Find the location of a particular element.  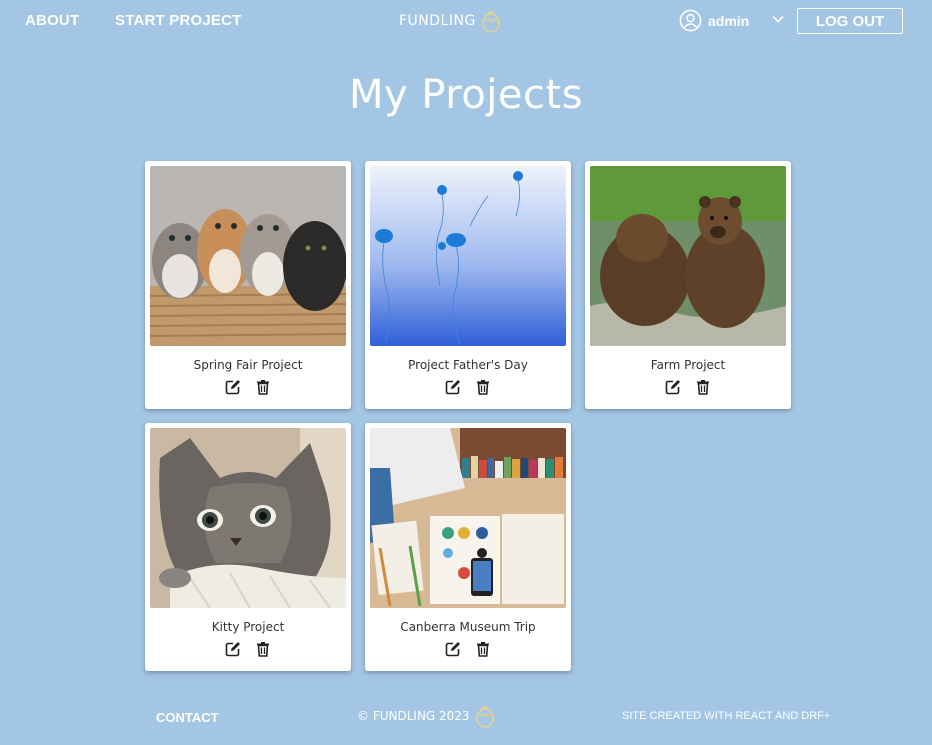

page-title: My Projects is located at coordinates (466, 95).